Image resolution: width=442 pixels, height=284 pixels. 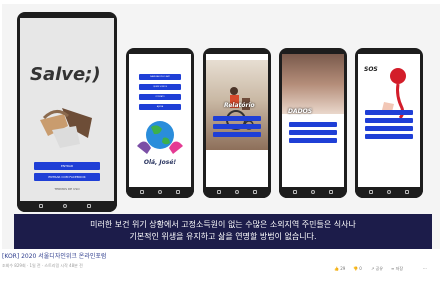 I want to click on globe-hands-illustration, so click(x=160, y=137).